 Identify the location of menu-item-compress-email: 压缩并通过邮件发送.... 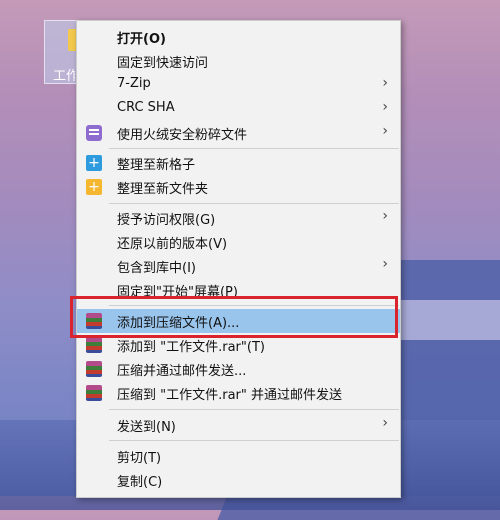
(238, 369).